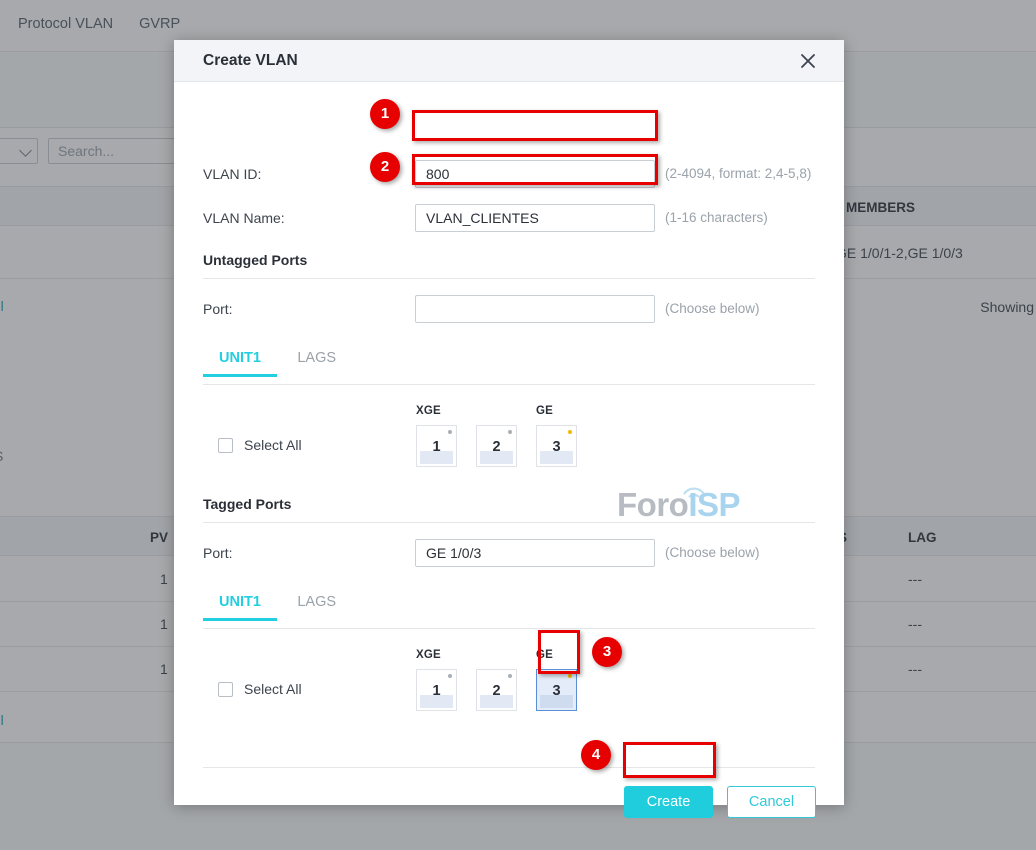 This screenshot has height=850, width=1036. What do you see at coordinates (535, 218) in the screenshot?
I see `vlan-name-input: VLAN_CLIENTES` at bounding box center [535, 218].